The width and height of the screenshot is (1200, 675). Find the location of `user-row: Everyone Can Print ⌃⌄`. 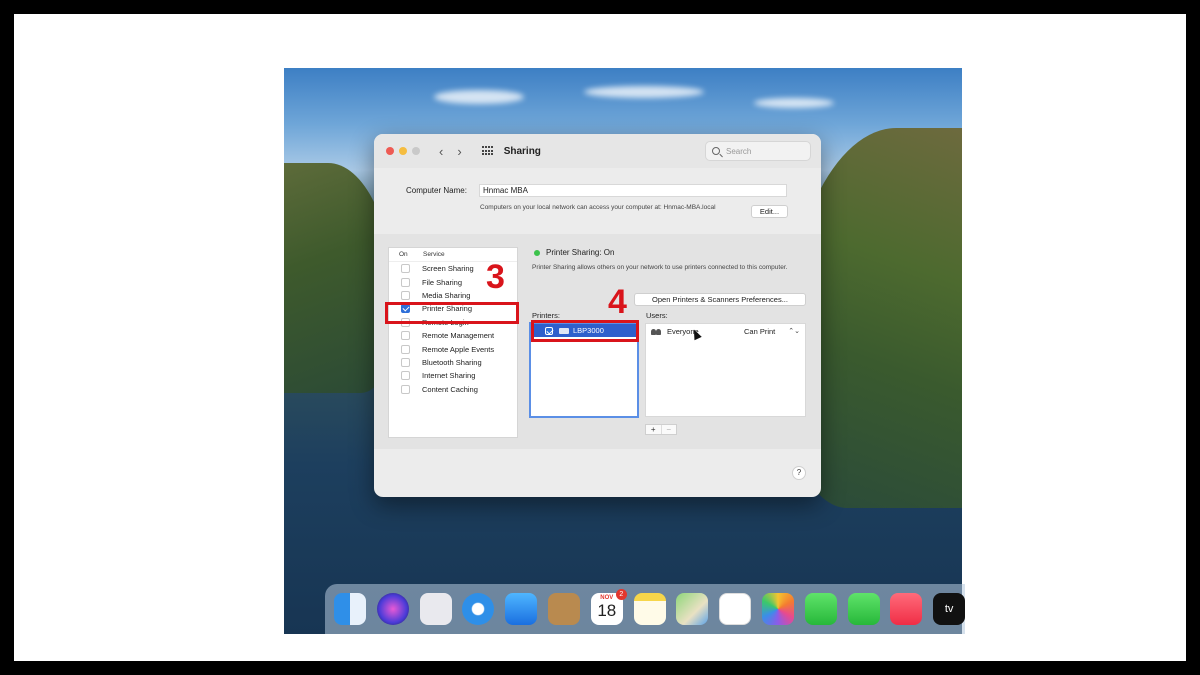

user-row: Everyone Can Print ⌃⌄ is located at coordinates (725, 331).